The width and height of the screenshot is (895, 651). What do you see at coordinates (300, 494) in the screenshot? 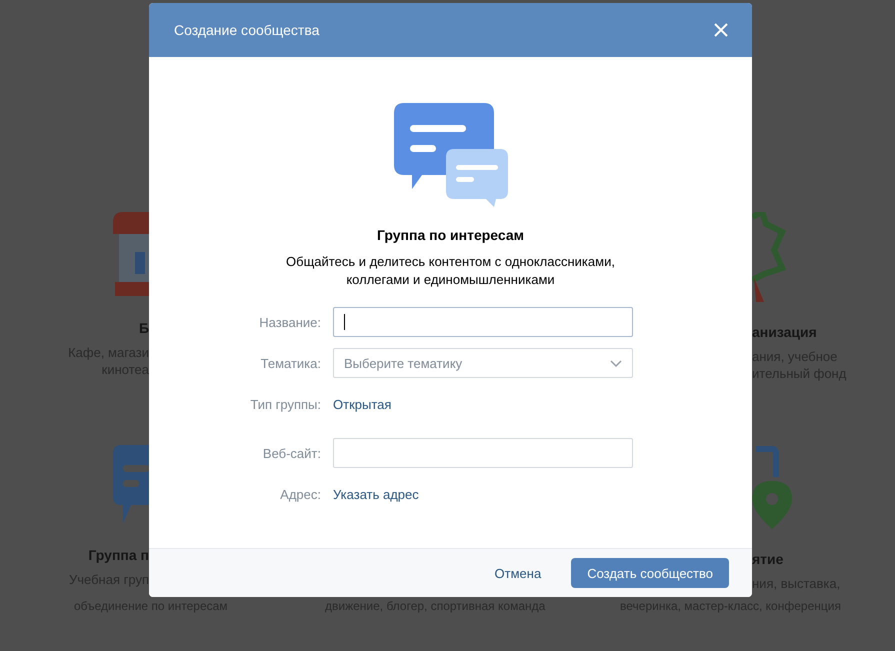
I see `field-label: Адрес:` at bounding box center [300, 494].